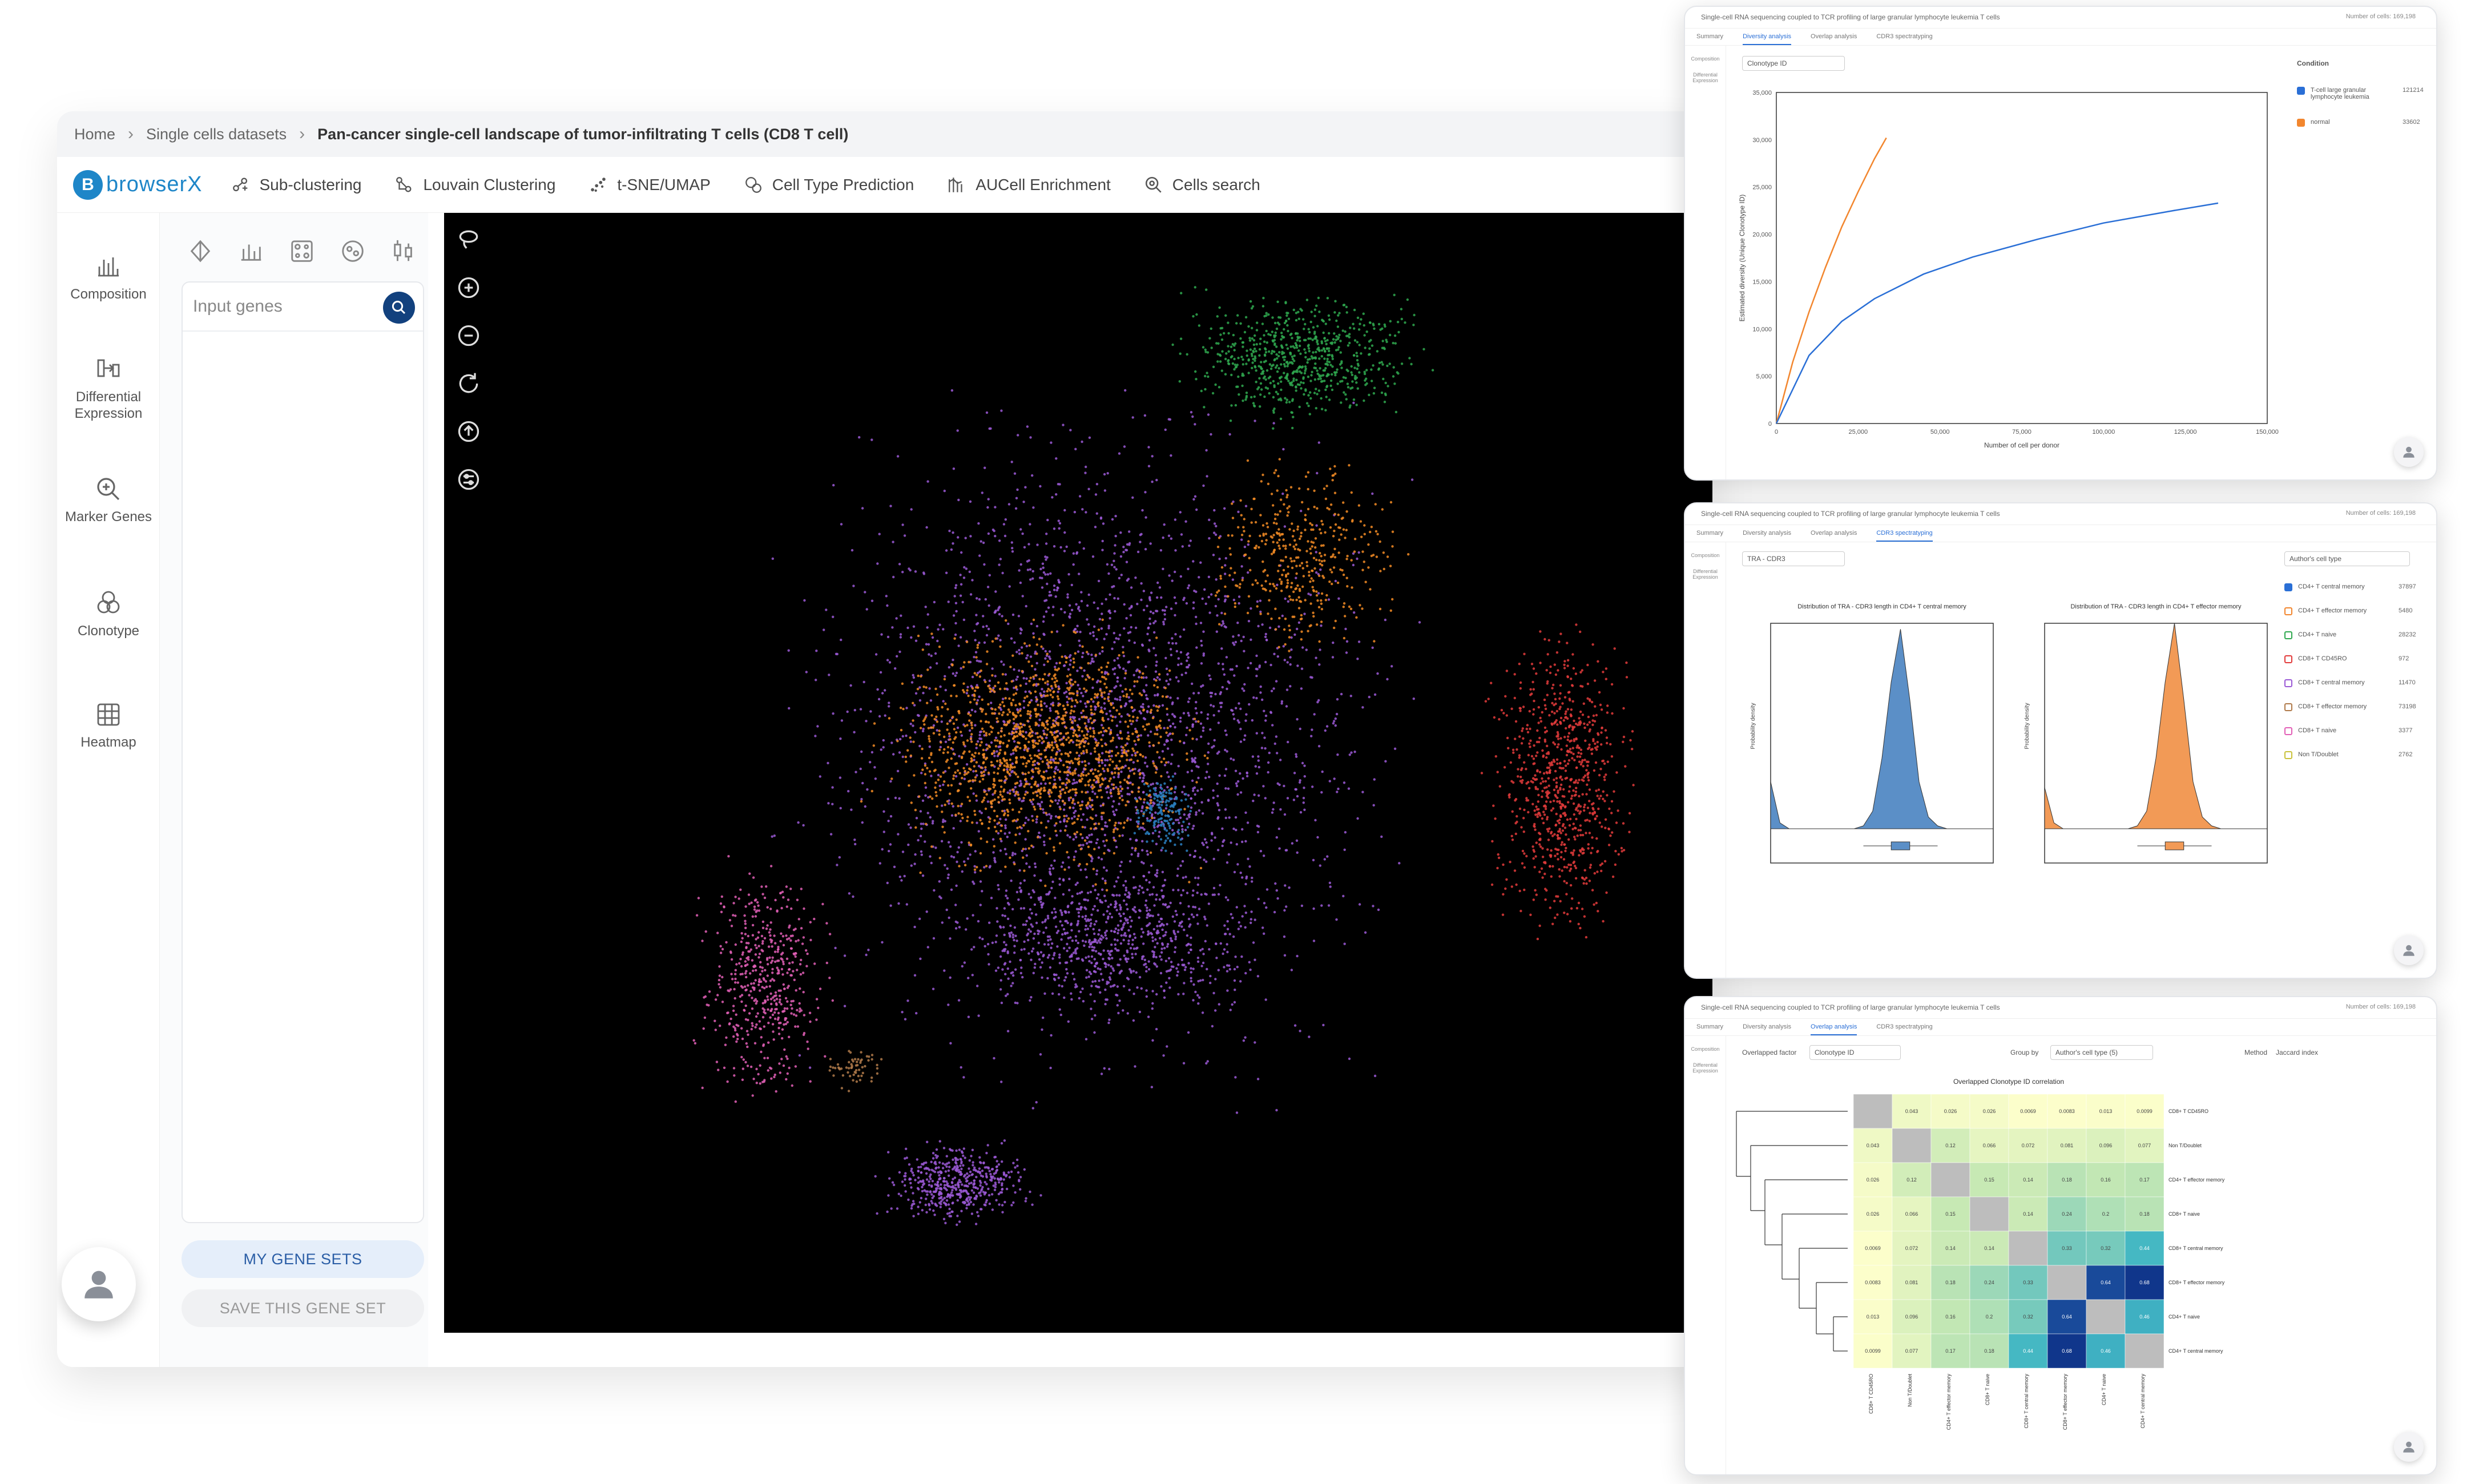 The width and height of the screenshot is (2483, 1484). I want to click on feature-plot-icon, so click(353, 251).